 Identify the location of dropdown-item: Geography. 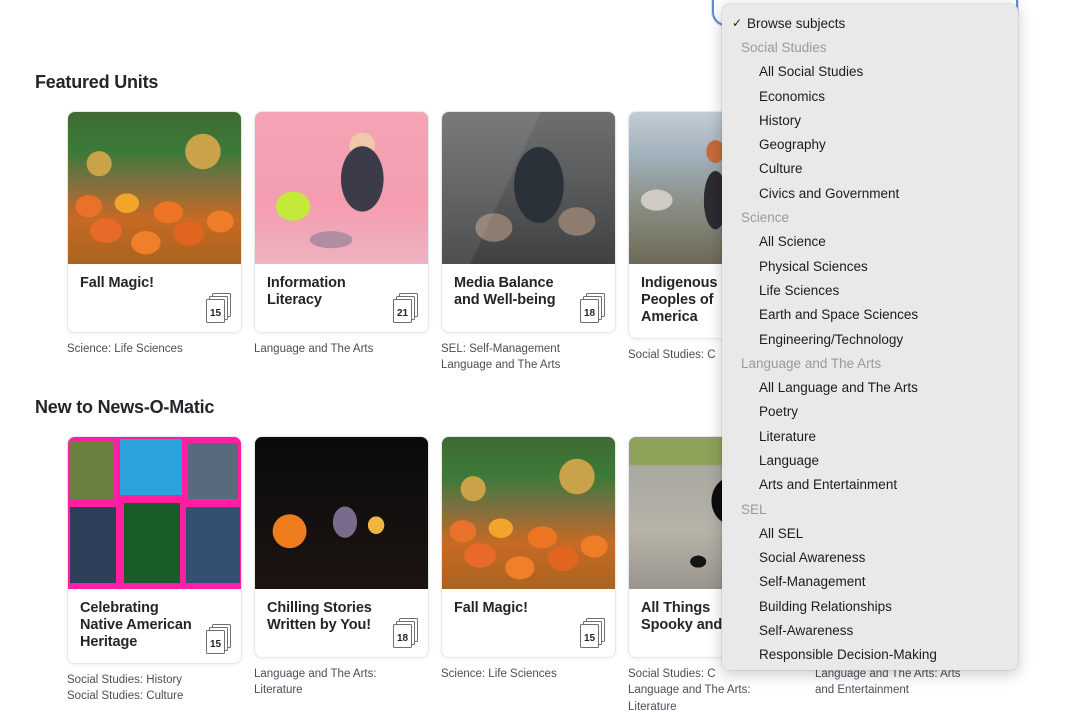
(870, 144).